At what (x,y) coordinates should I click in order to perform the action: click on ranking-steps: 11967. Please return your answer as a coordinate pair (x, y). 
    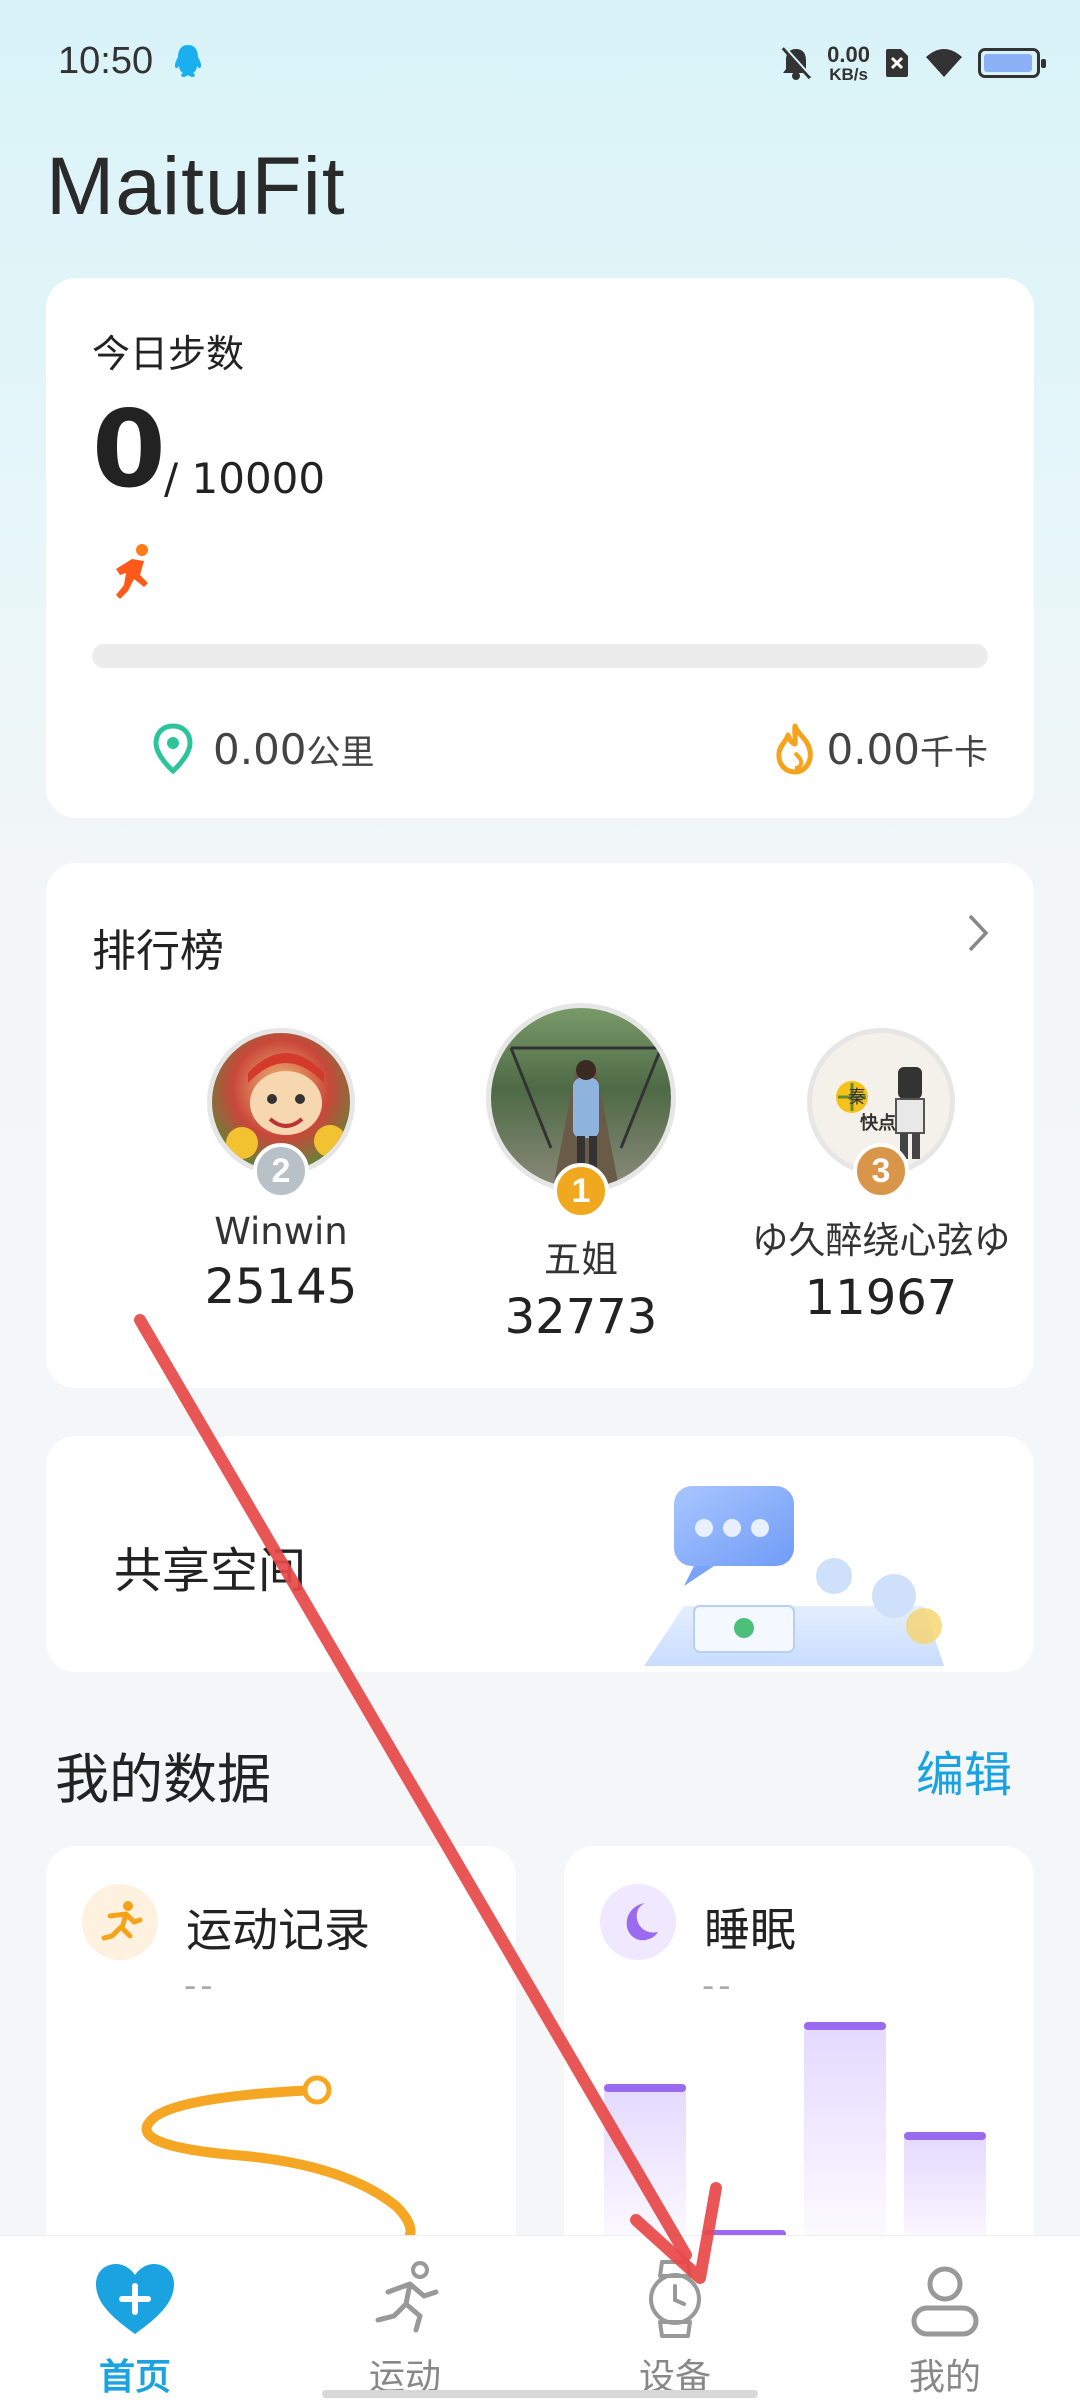
    Looking at the image, I should click on (881, 1298).